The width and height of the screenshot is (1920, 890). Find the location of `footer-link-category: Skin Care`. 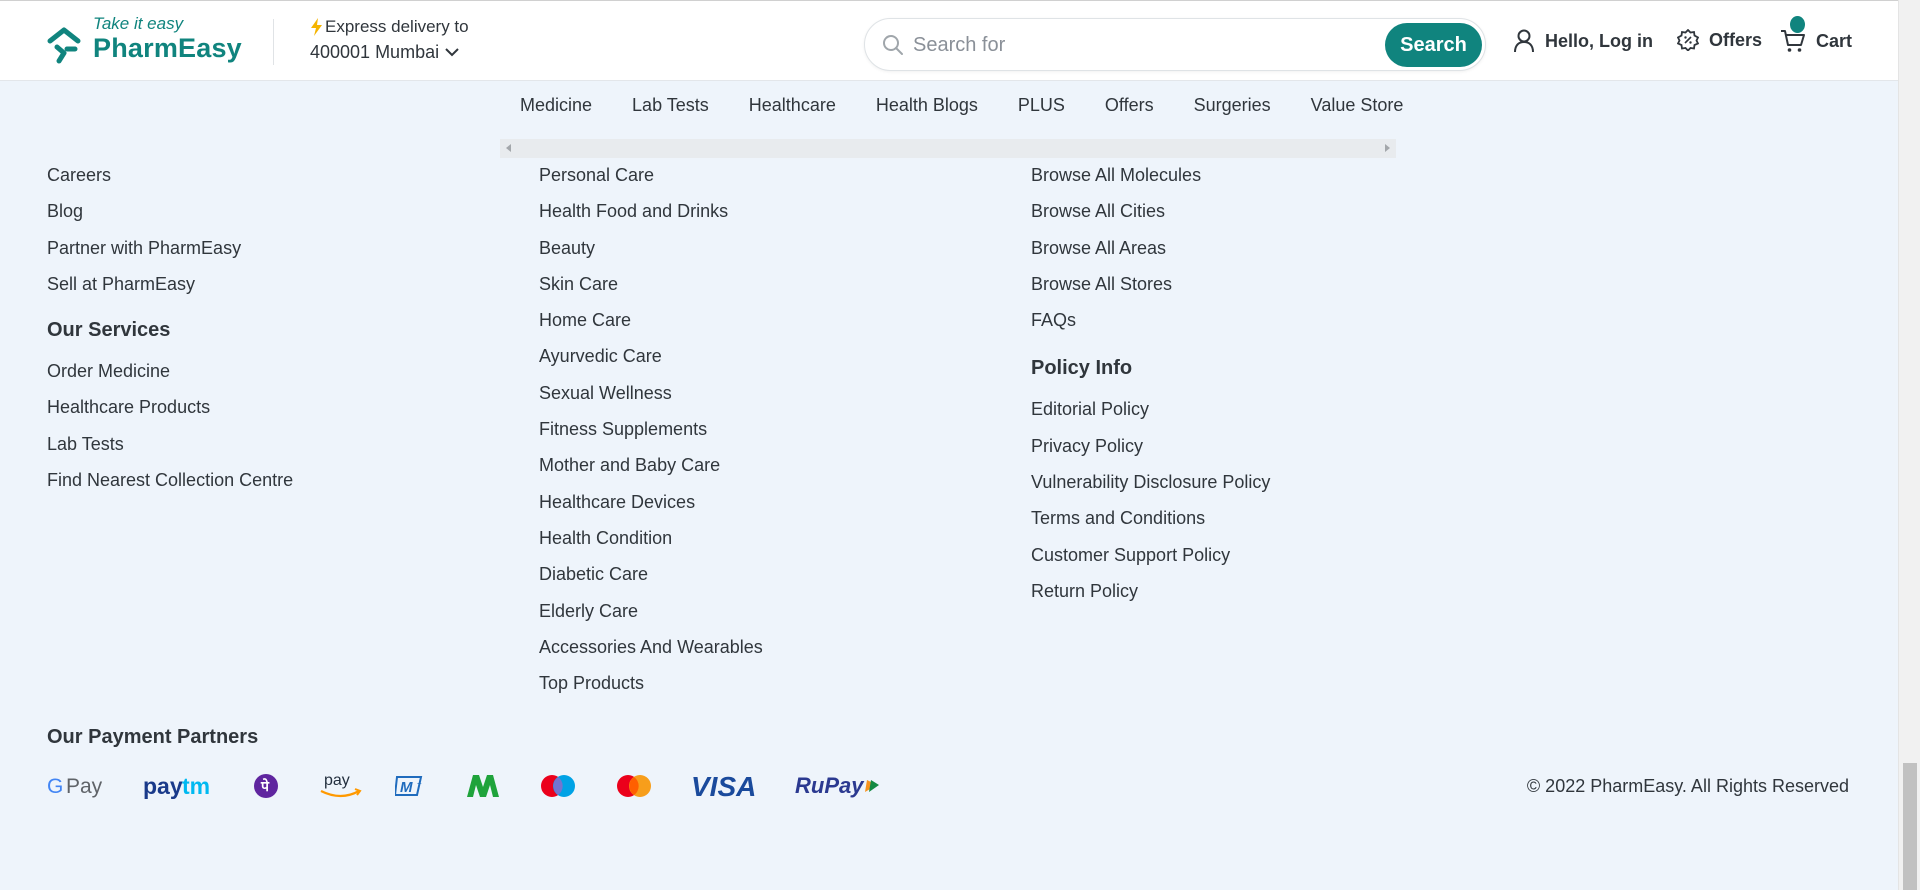

footer-link-category: Skin Care is located at coordinates (651, 291).